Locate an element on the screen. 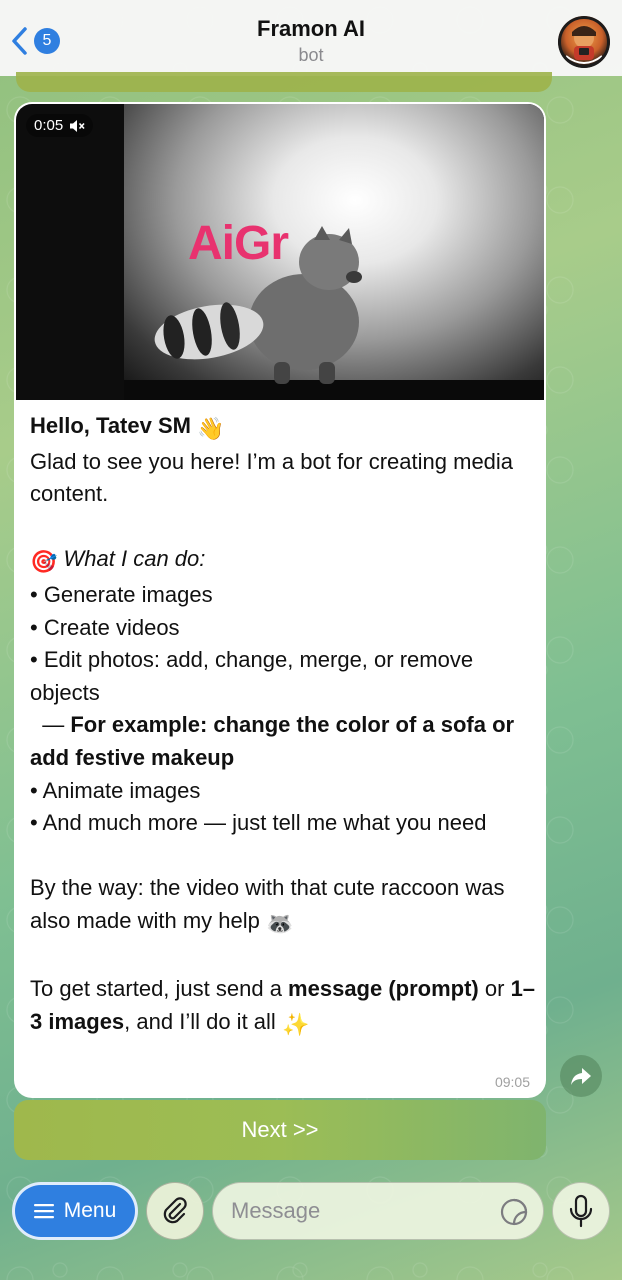 This screenshot has width=622, height=1280. muted-speaker-icon is located at coordinates (77, 125).